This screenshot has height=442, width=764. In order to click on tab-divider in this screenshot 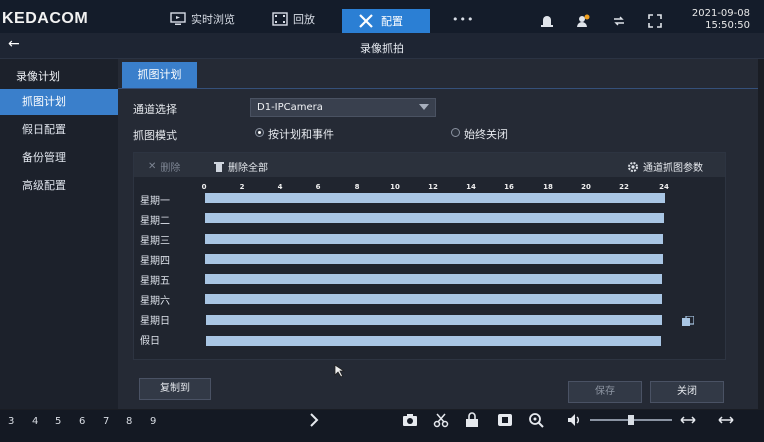, I will do `click(438, 88)`.